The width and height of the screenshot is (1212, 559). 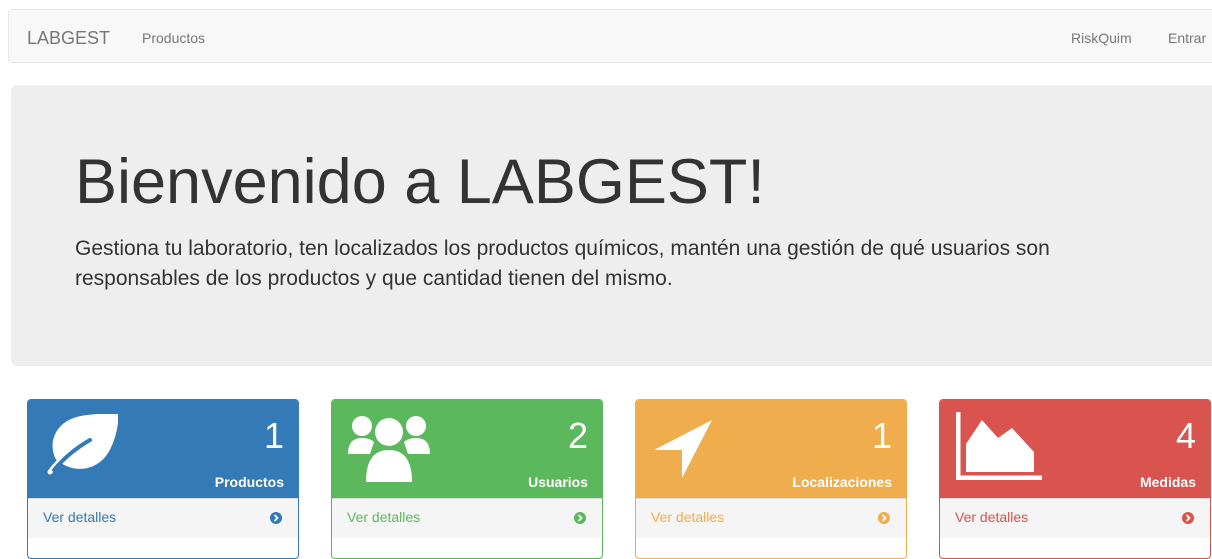 What do you see at coordinates (558, 482) in the screenshot?
I see `panel-label: Usuarios` at bounding box center [558, 482].